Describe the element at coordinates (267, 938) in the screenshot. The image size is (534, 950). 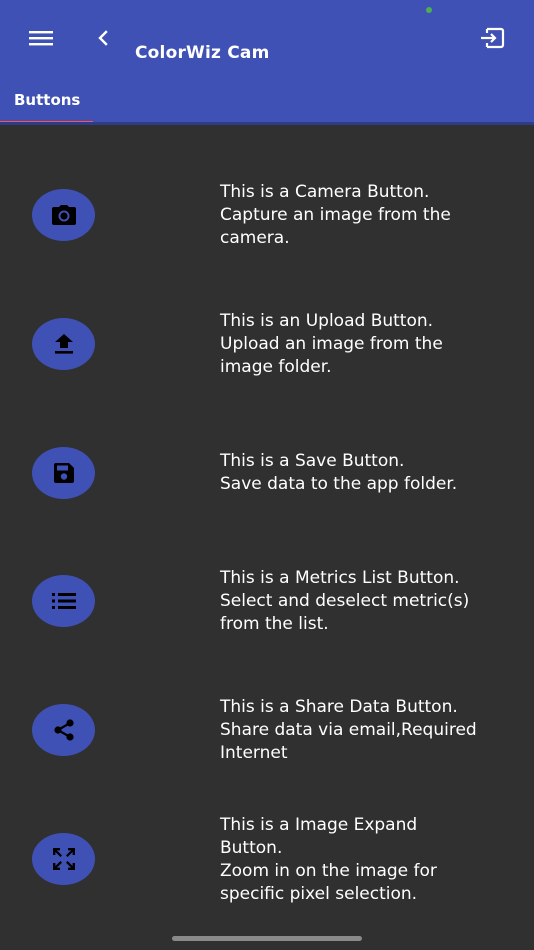
I see `home-indicator-bar` at that location.